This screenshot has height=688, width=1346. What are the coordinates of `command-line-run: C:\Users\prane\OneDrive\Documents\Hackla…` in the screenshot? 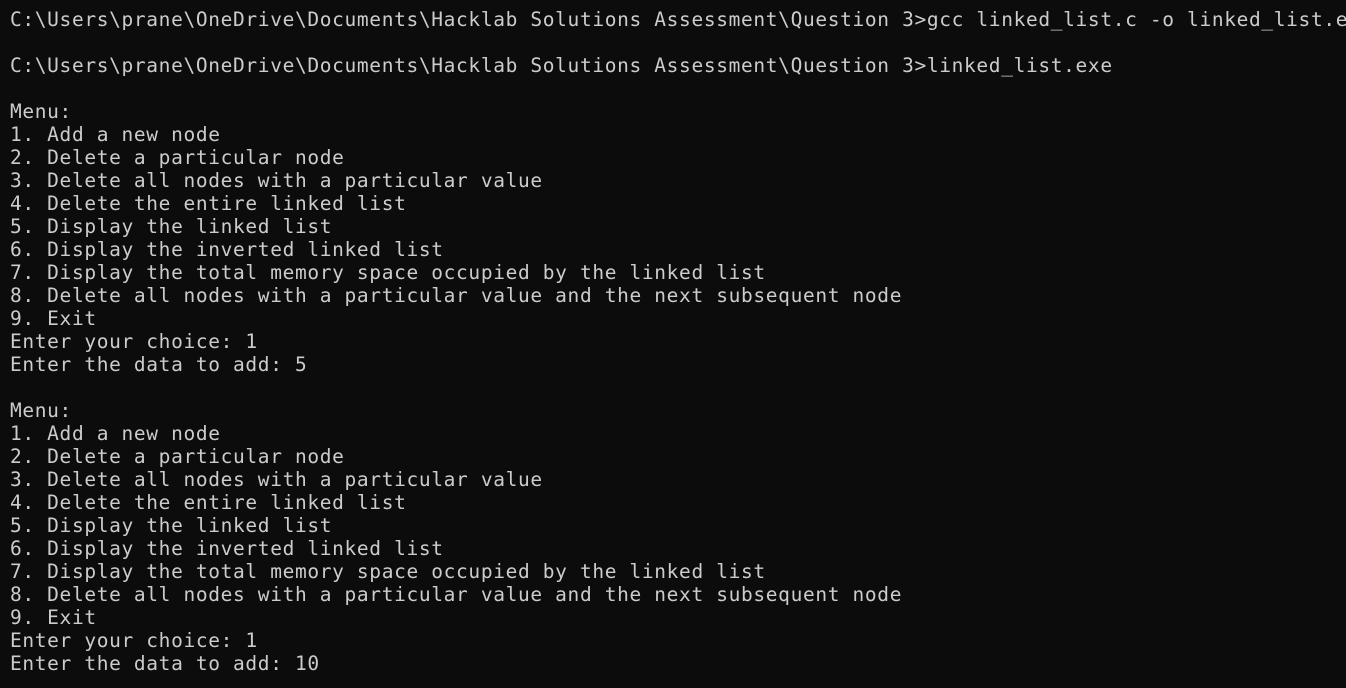 It's located at (561, 65).